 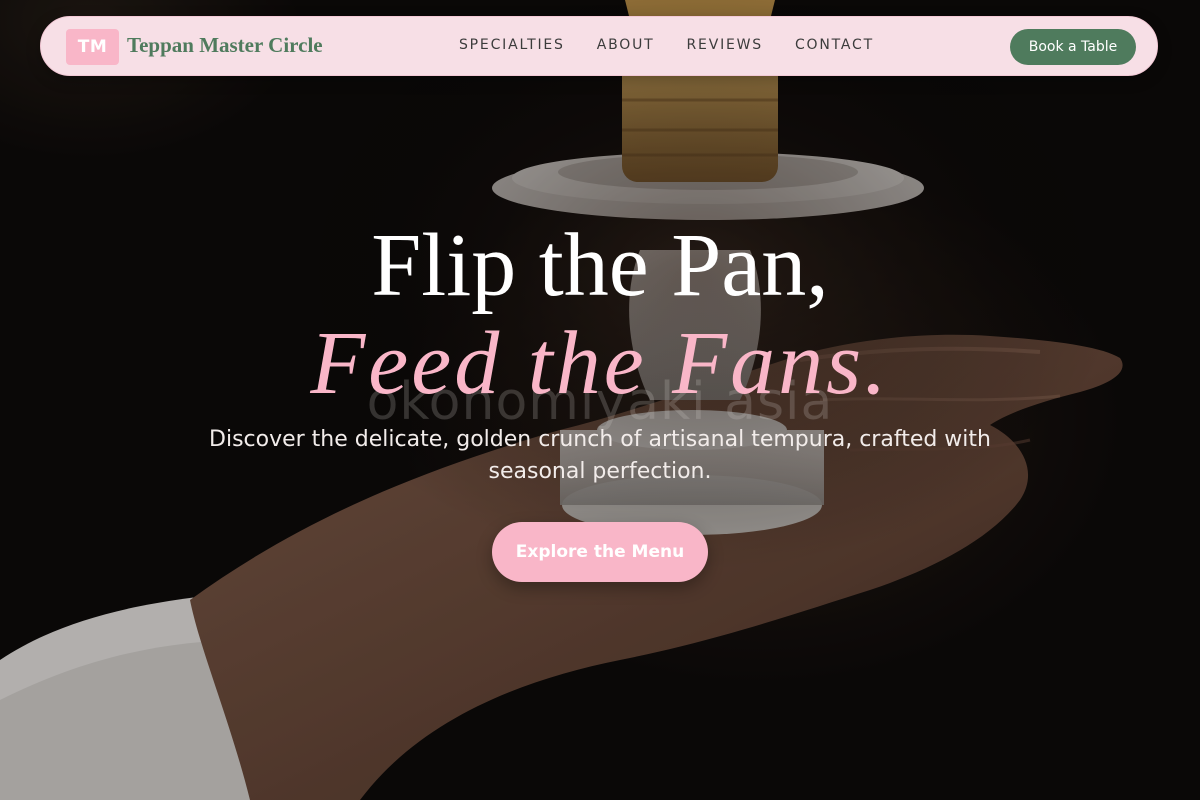 I want to click on book-table-button: Book a Table, so click(x=1073, y=47).